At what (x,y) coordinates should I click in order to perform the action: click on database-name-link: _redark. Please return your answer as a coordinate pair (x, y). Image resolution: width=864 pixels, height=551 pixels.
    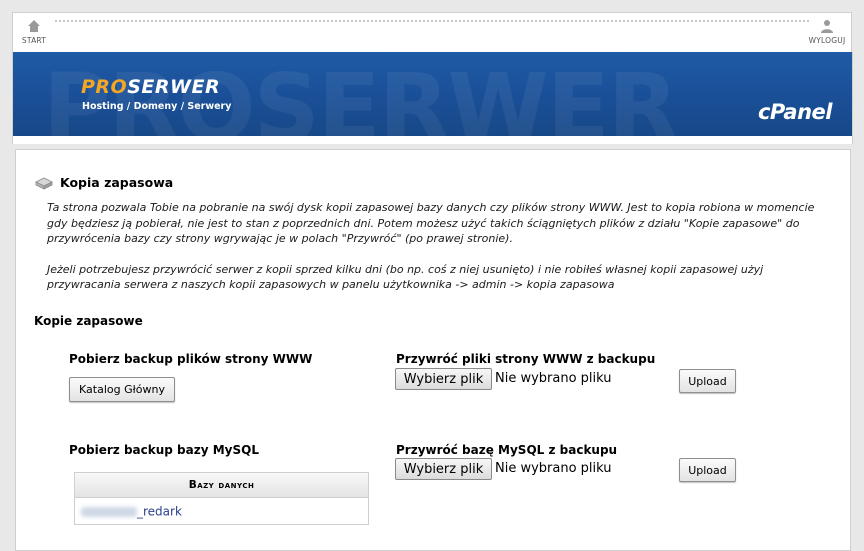
    Looking at the image, I should click on (159, 512).